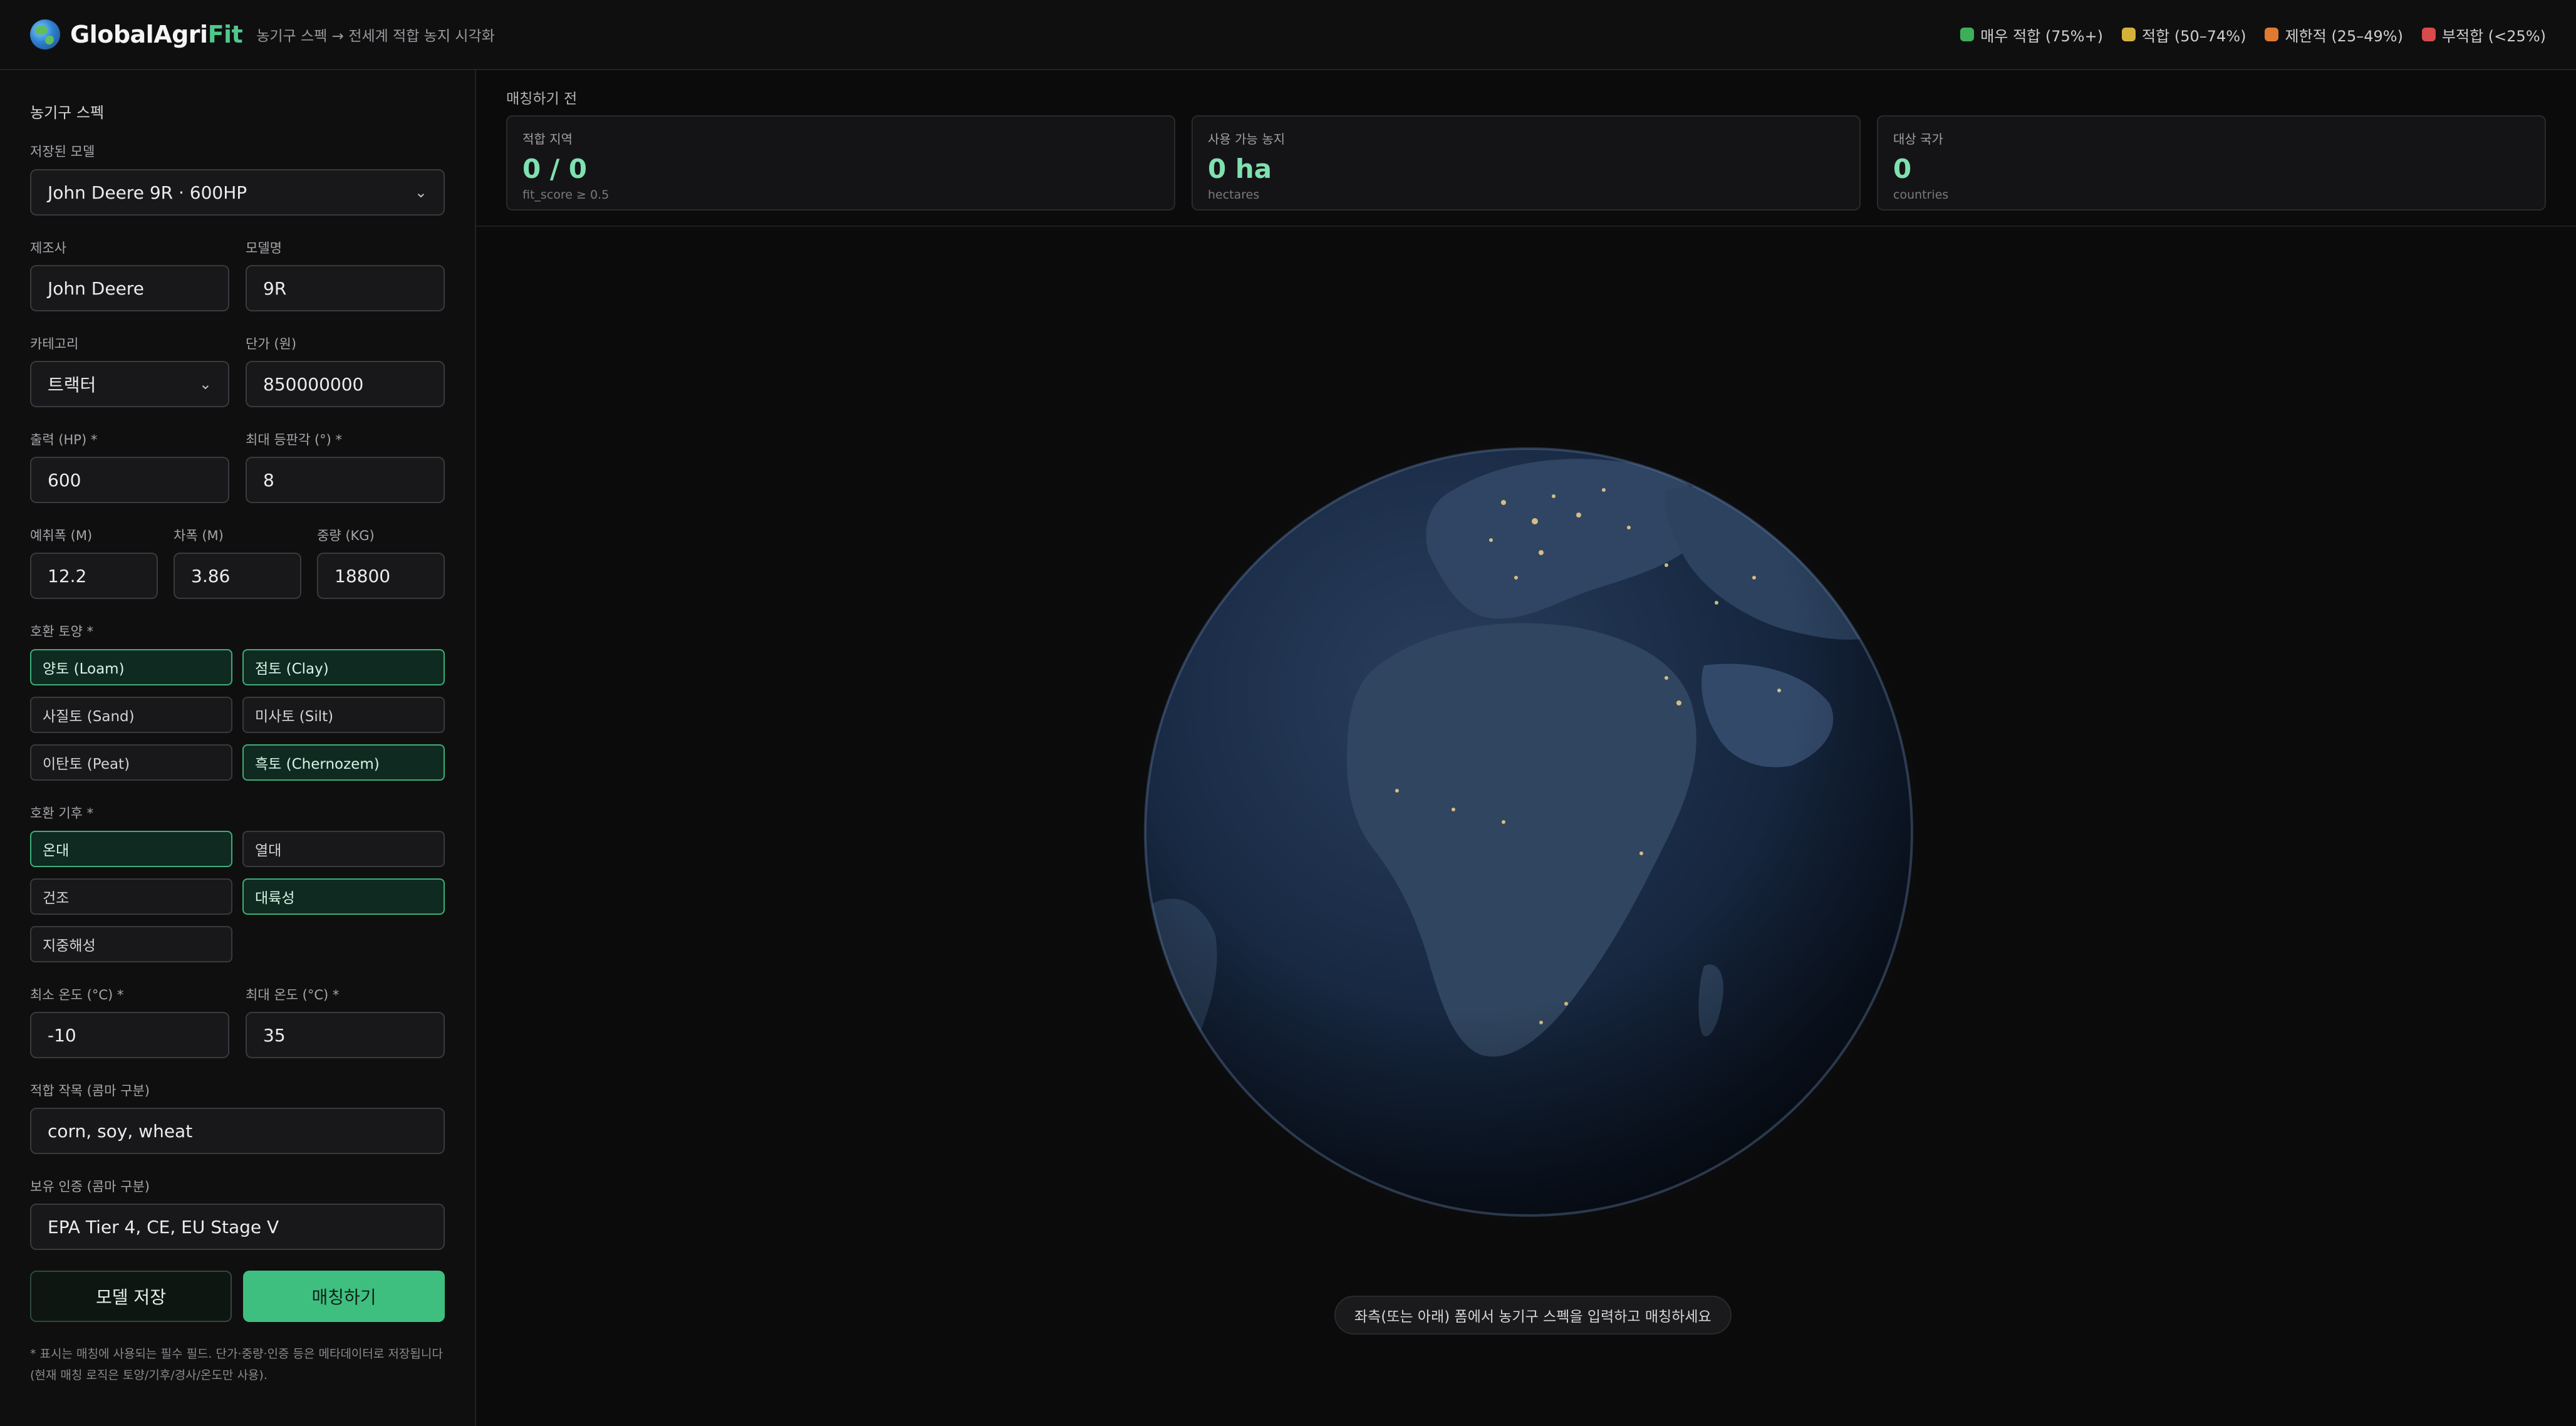 The width and height of the screenshot is (2576, 1426). Describe the element at coordinates (62, 631) in the screenshot. I see `soils-label: 호환 토양 *` at that location.